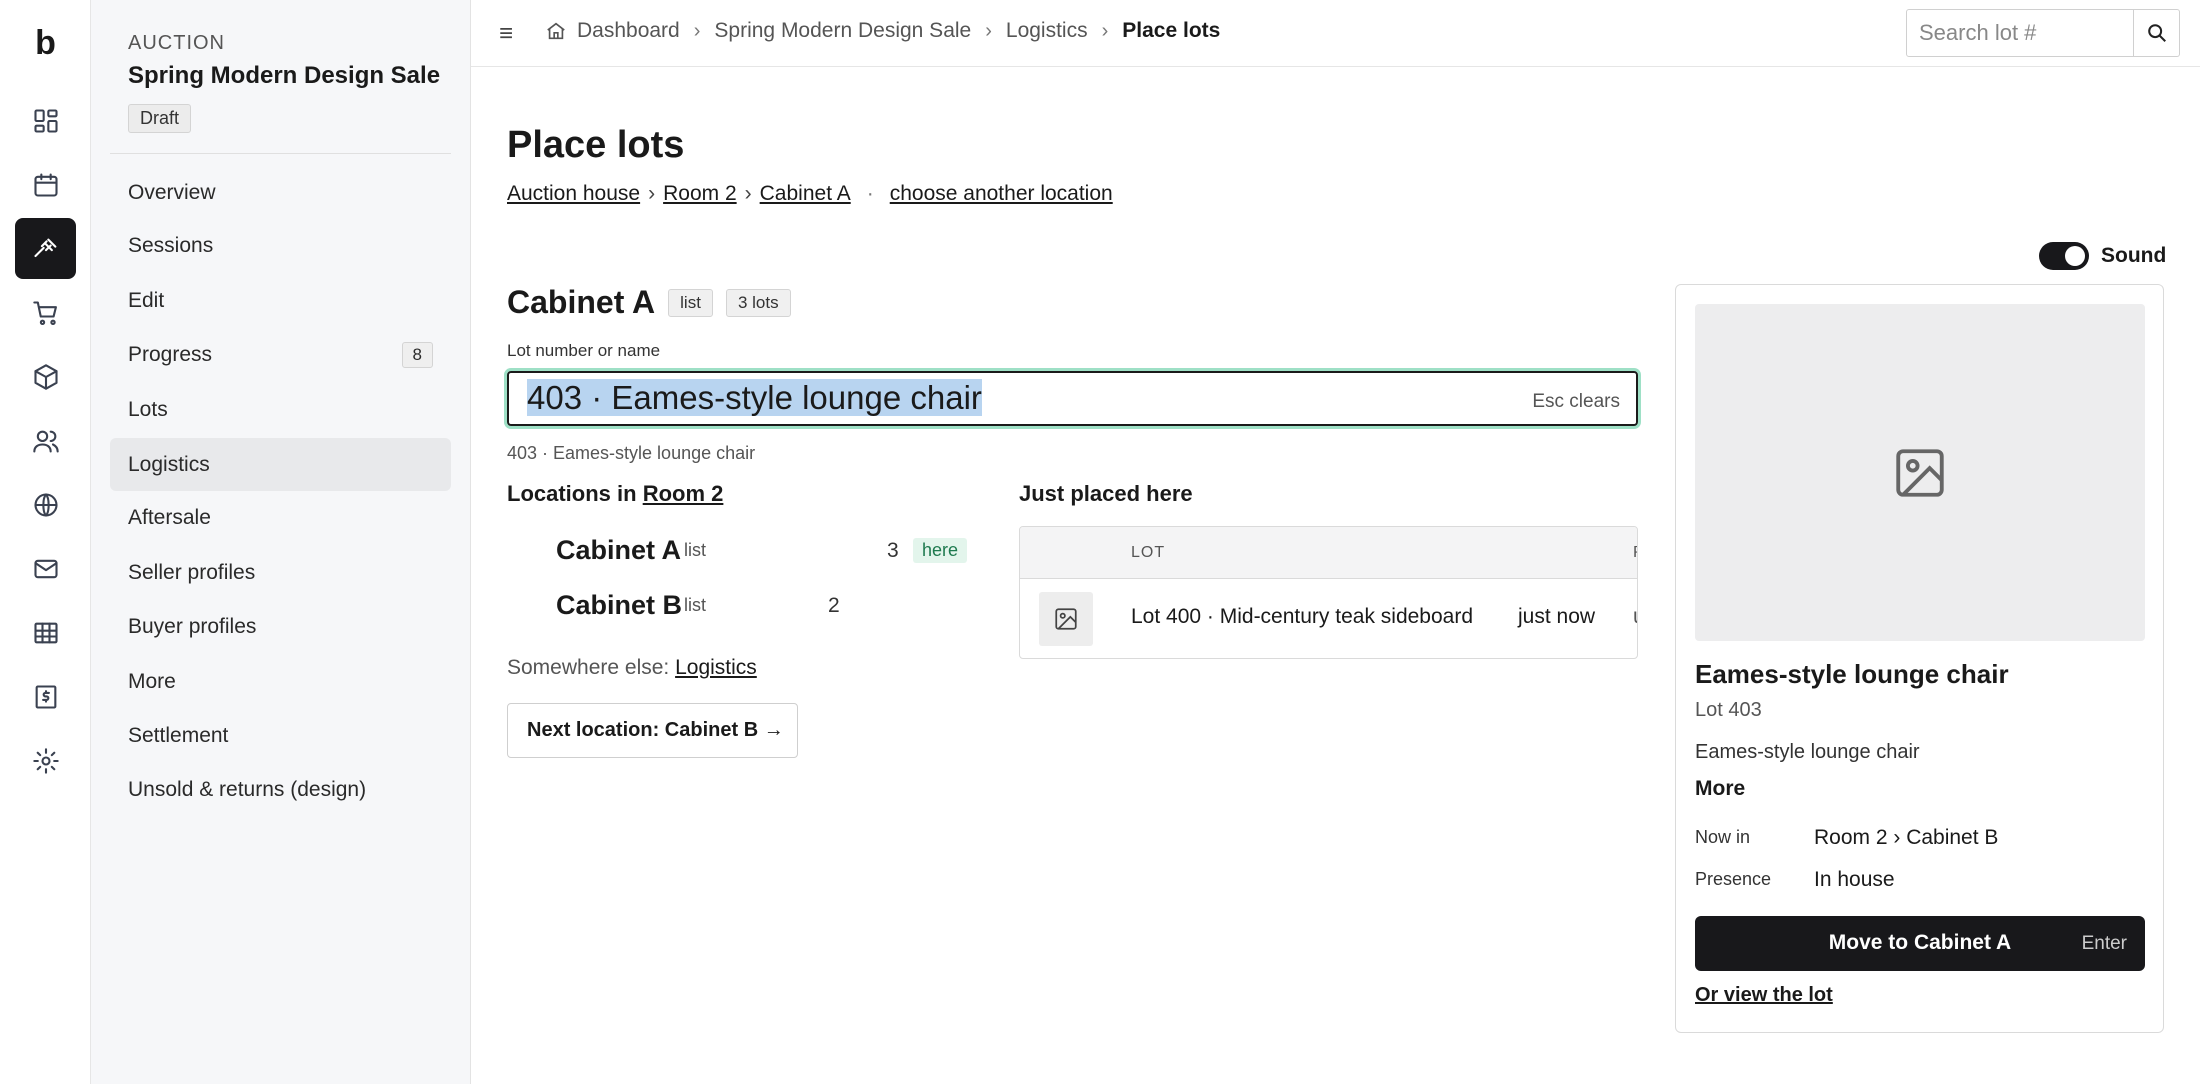 Image resolution: width=2200 pixels, height=1084 pixels. I want to click on sidebar-item-overview: Overview, so click(280, 192).